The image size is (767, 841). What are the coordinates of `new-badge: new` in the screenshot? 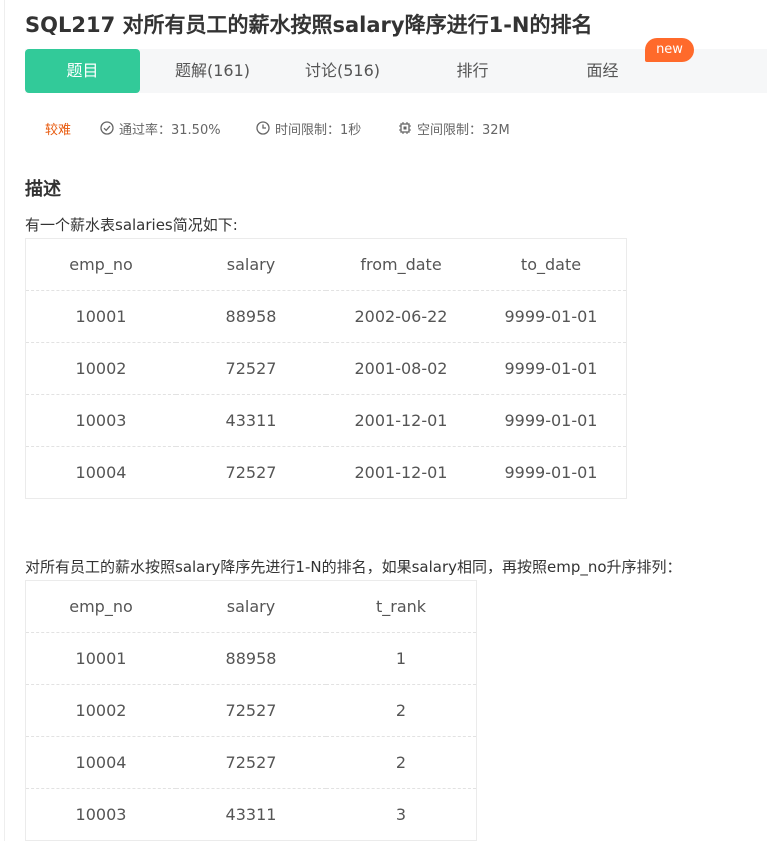 It's located at (669, 50).